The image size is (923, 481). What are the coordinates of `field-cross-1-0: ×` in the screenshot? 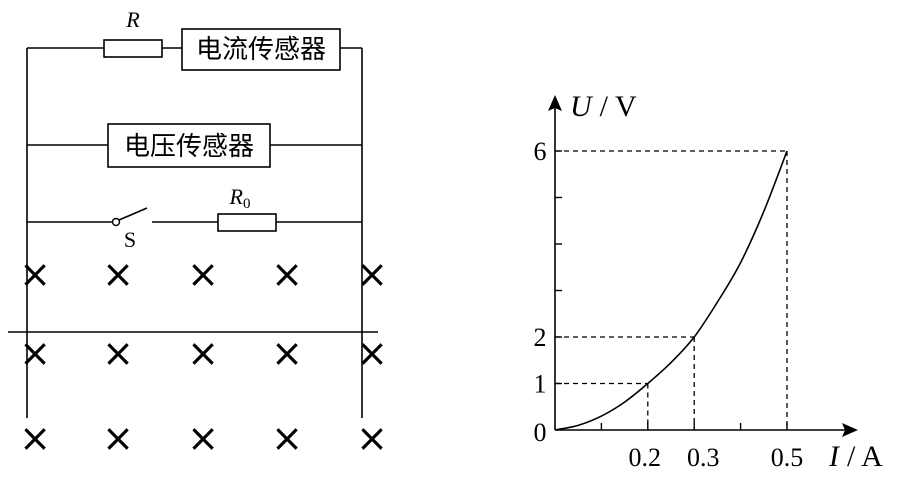 It's located at (35, 353).